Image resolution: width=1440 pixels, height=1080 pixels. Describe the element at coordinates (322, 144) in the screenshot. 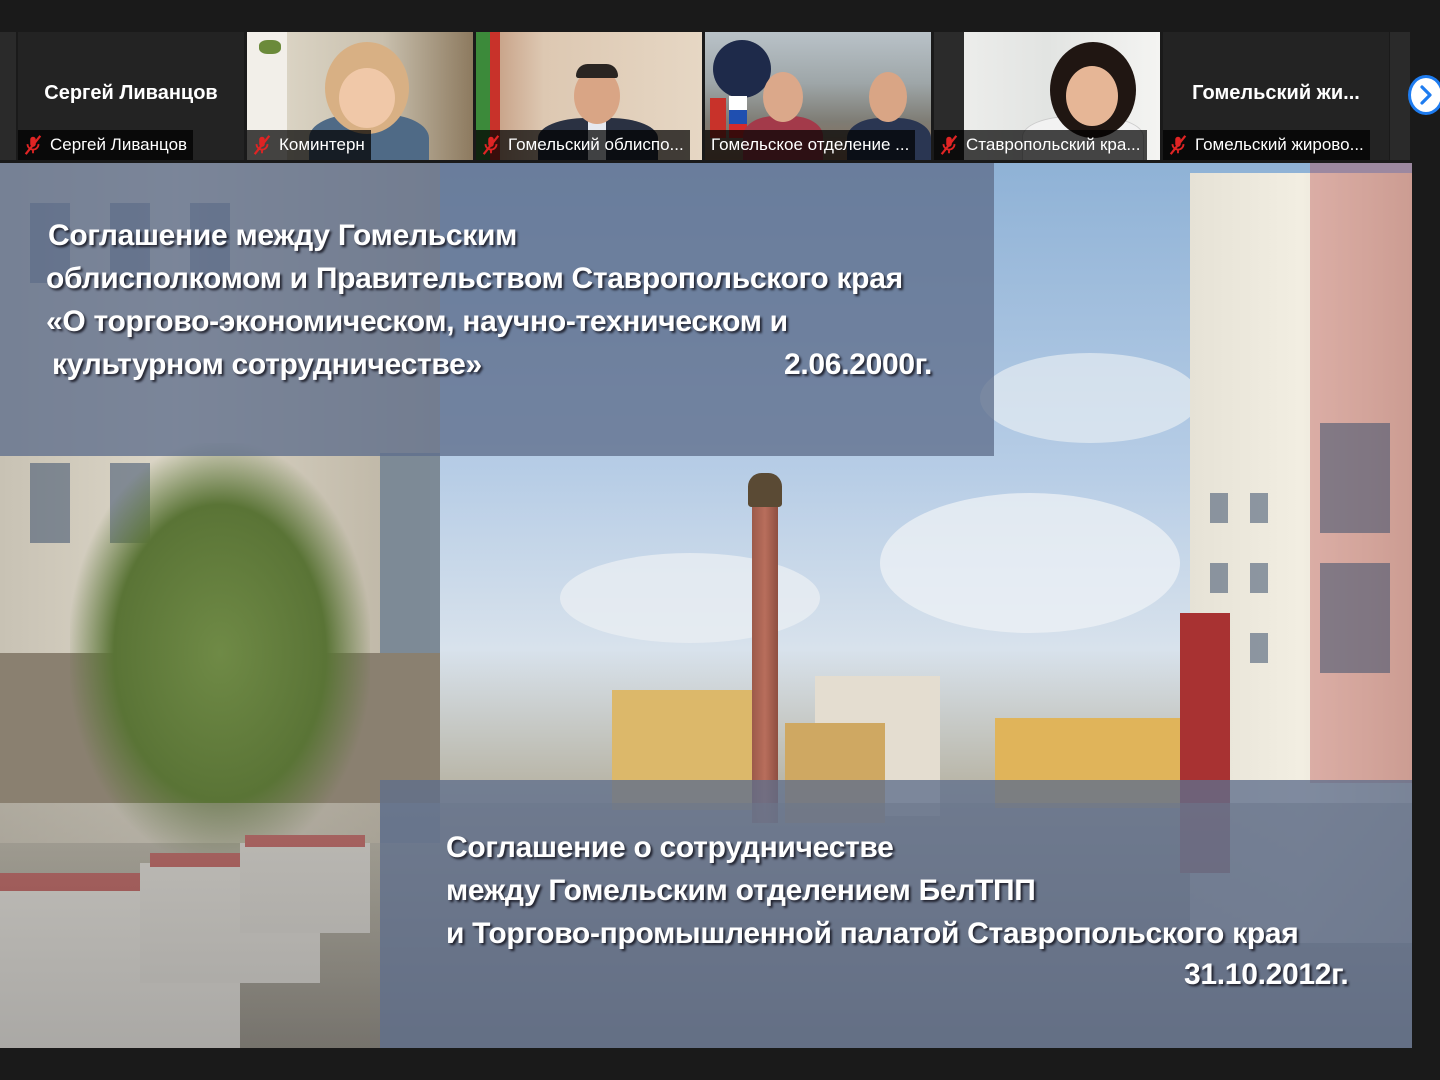

I see `participant-name: Коминтерн` at that location.